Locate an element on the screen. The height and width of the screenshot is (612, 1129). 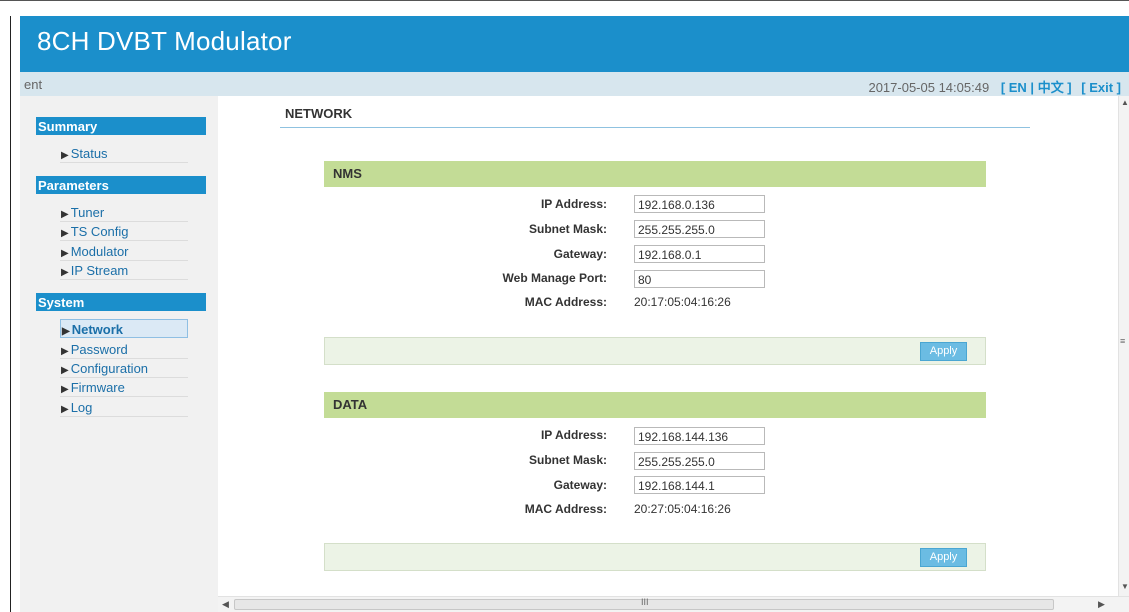
data-subnet-label: Subnet Mask: is located at coordinates (567, 460).